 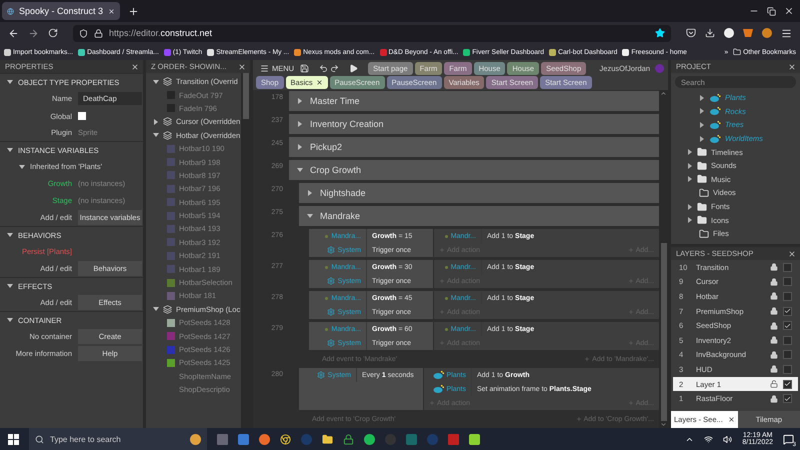 I want to click on group-title: Crop Growth, so click(x=336, y=170).